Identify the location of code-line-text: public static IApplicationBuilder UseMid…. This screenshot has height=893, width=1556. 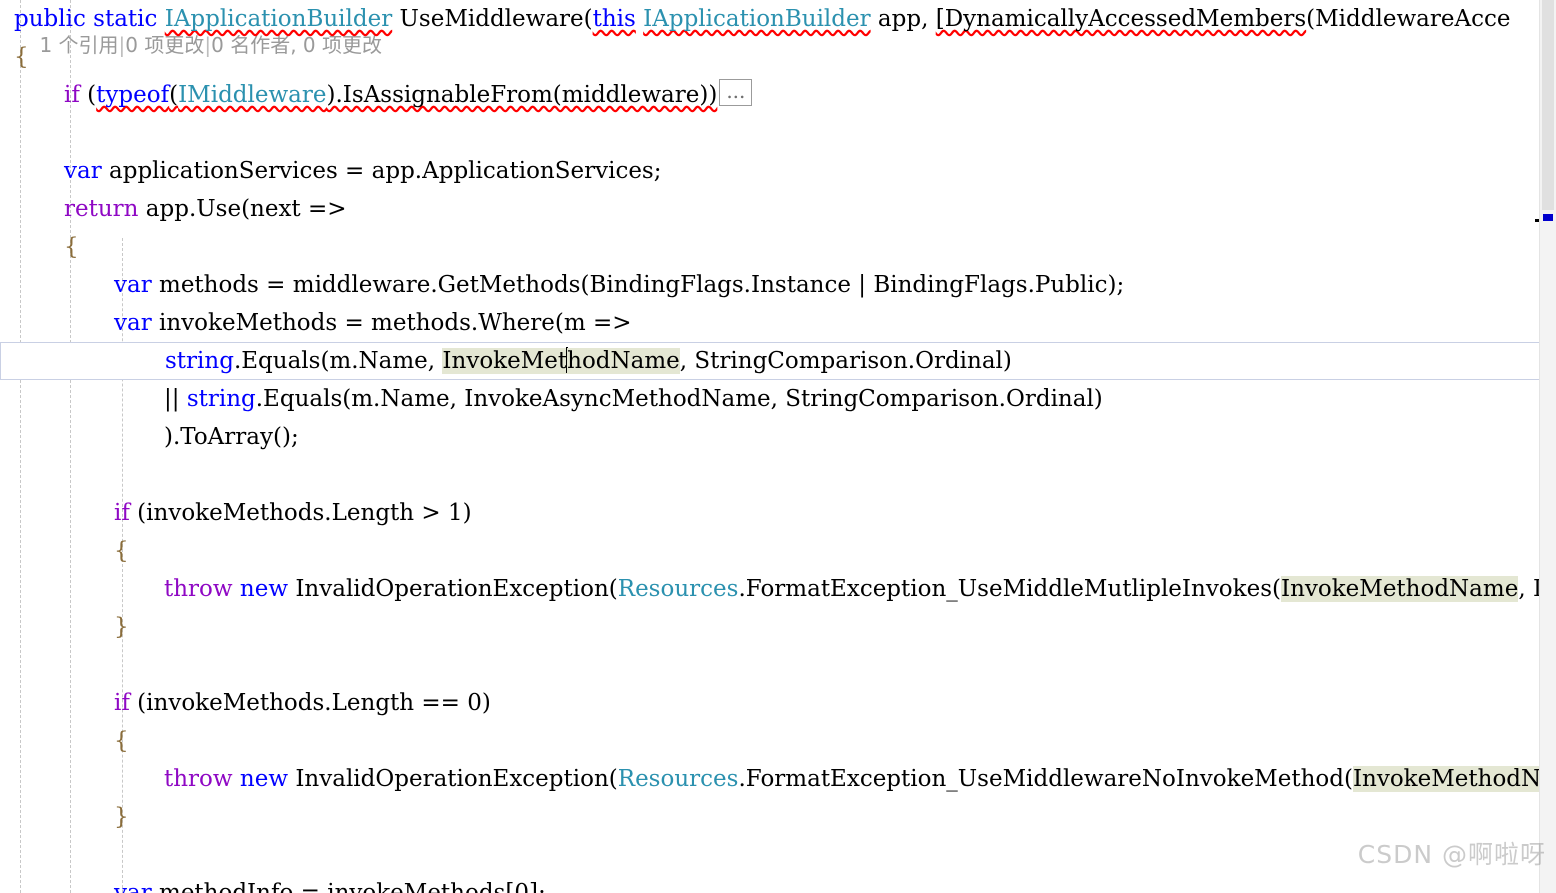
(755, 19).